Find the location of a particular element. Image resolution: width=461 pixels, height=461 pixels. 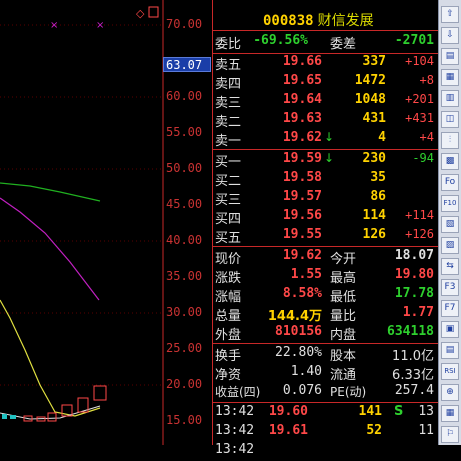

ma-line-green is located at coordinates (50, 192).